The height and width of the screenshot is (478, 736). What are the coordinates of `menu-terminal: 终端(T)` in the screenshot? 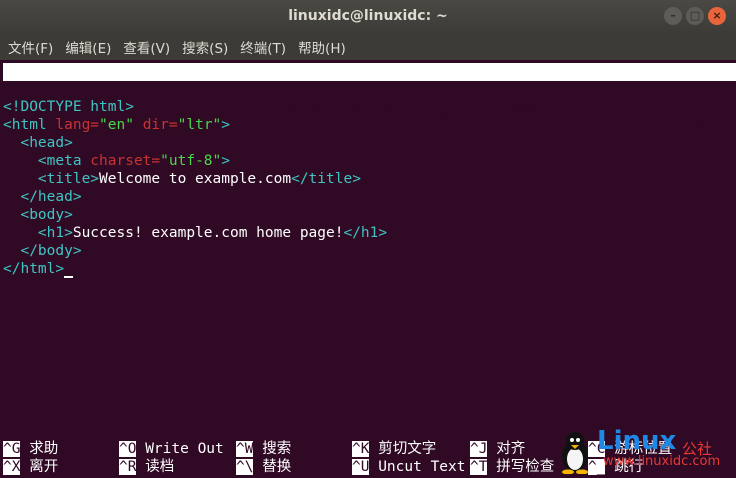 It's located at (263, 47).